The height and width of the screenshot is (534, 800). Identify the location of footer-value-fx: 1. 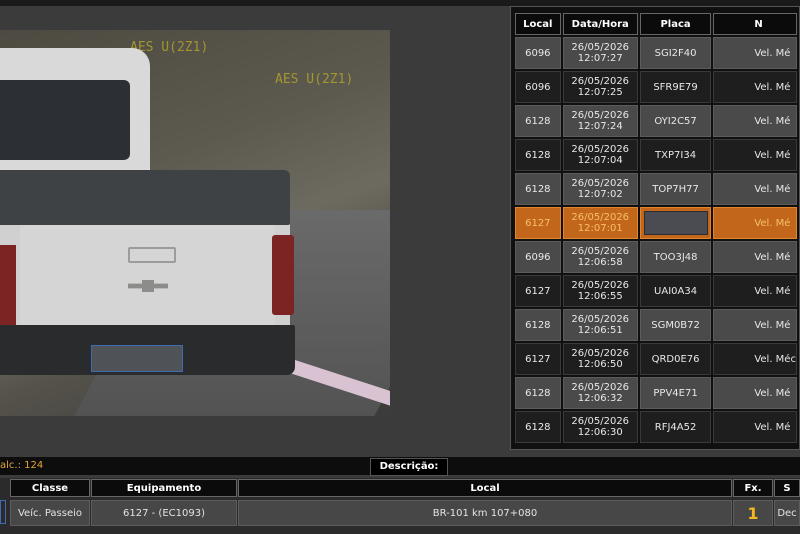
(753, 513).